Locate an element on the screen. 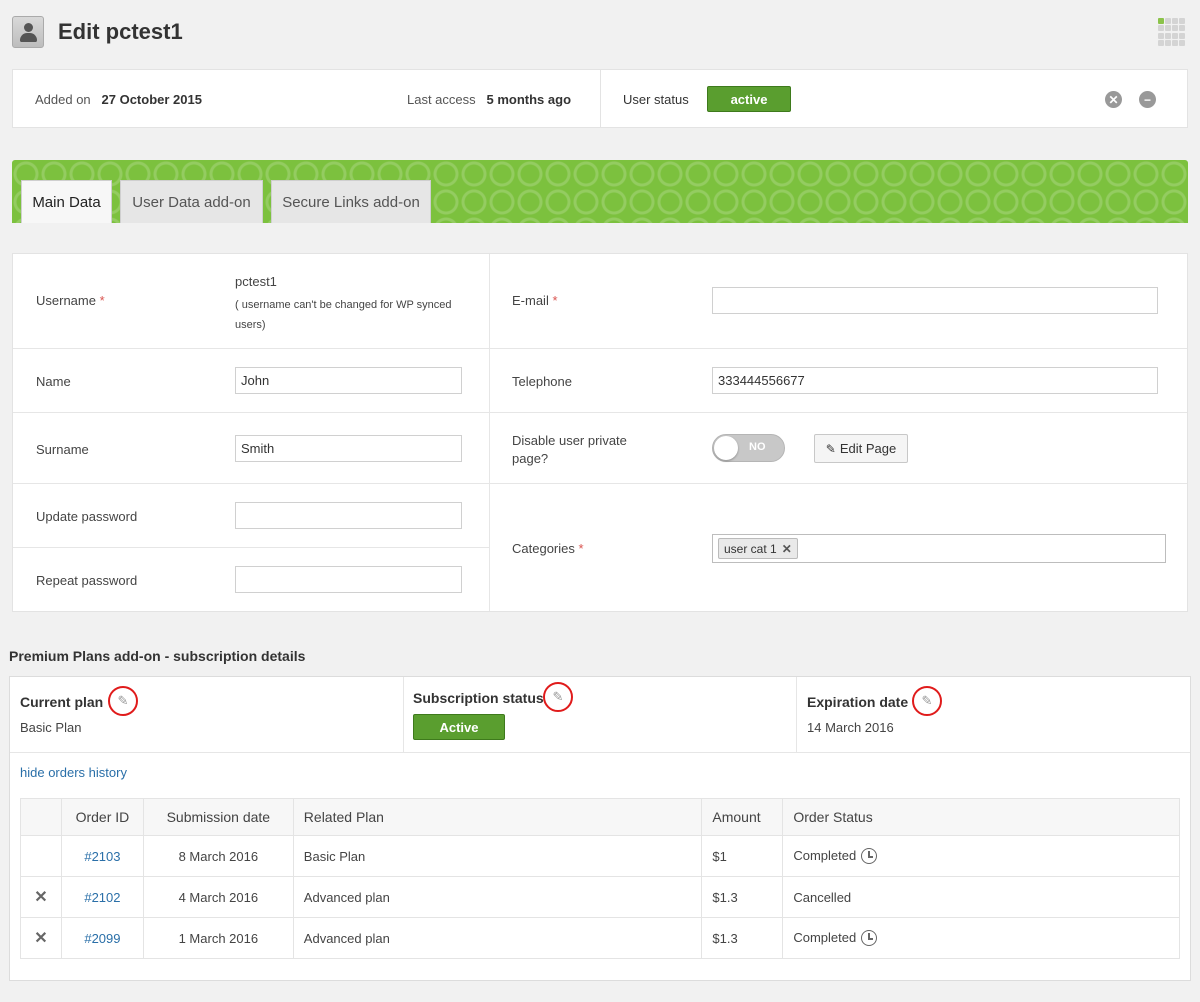 The width and height of the screenshot is (1200, 1002). order-status-text: Cancelled is located at coordinates (822, 897).